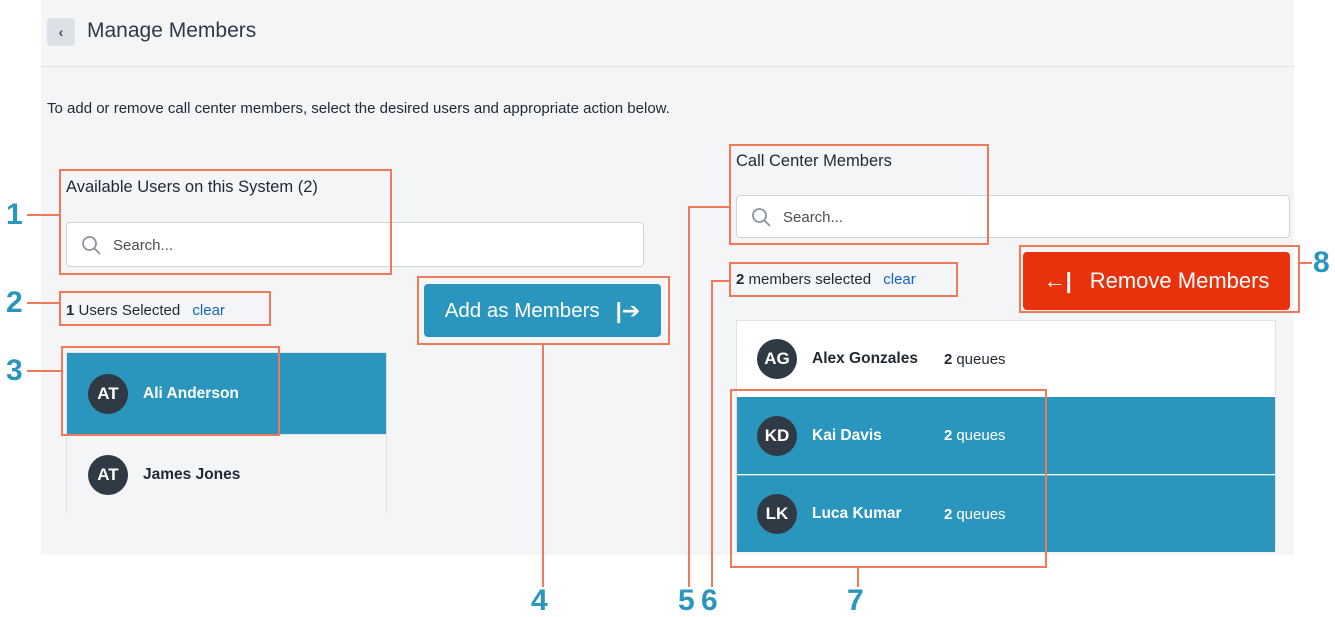  Describe the element at coordinates (192, 474) in the screenshot. I see `user-name: James Jones` at that location.